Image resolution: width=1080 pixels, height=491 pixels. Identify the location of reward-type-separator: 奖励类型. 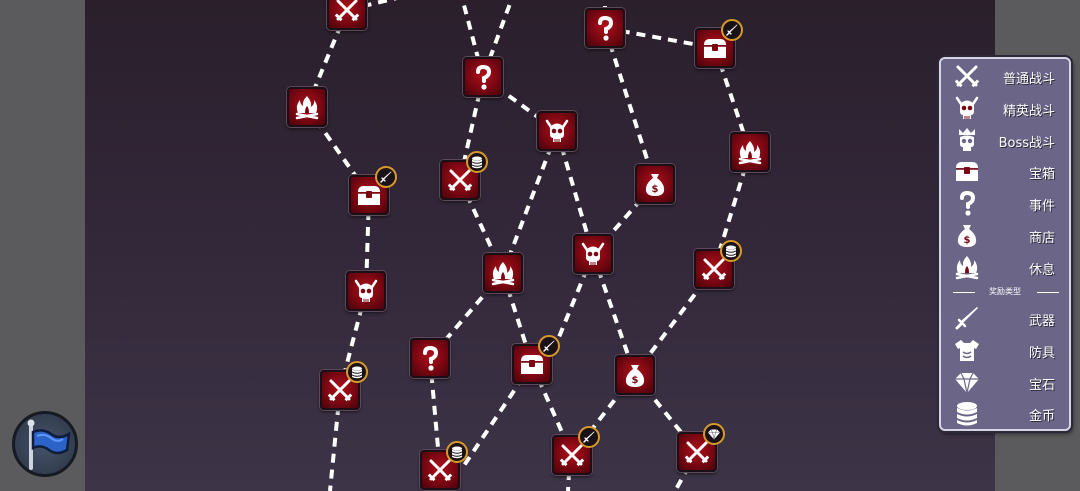
(1006, 292).